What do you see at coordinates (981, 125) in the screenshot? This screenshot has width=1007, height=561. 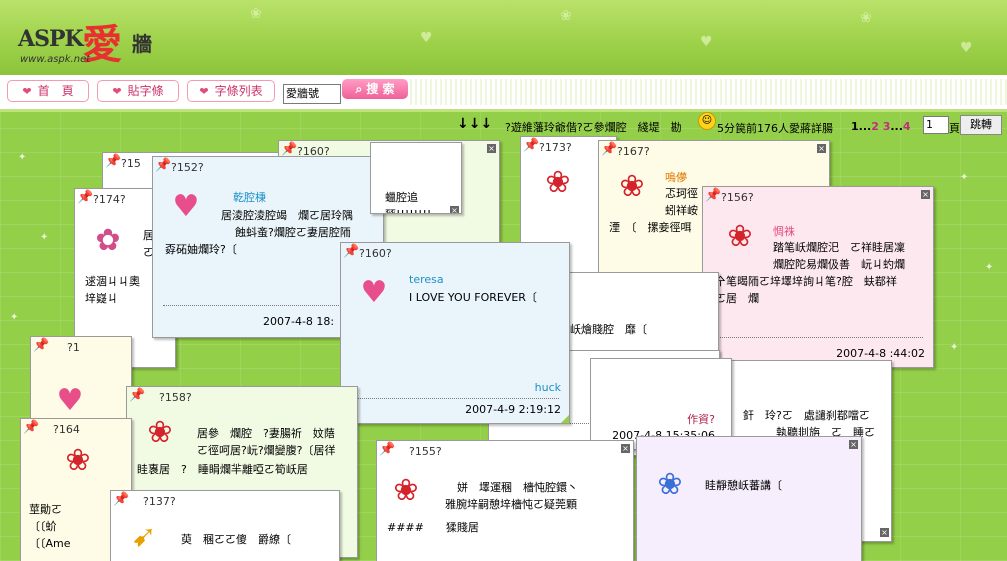 I see `jump-button: 跳轉` at bounding box center [981, 125].